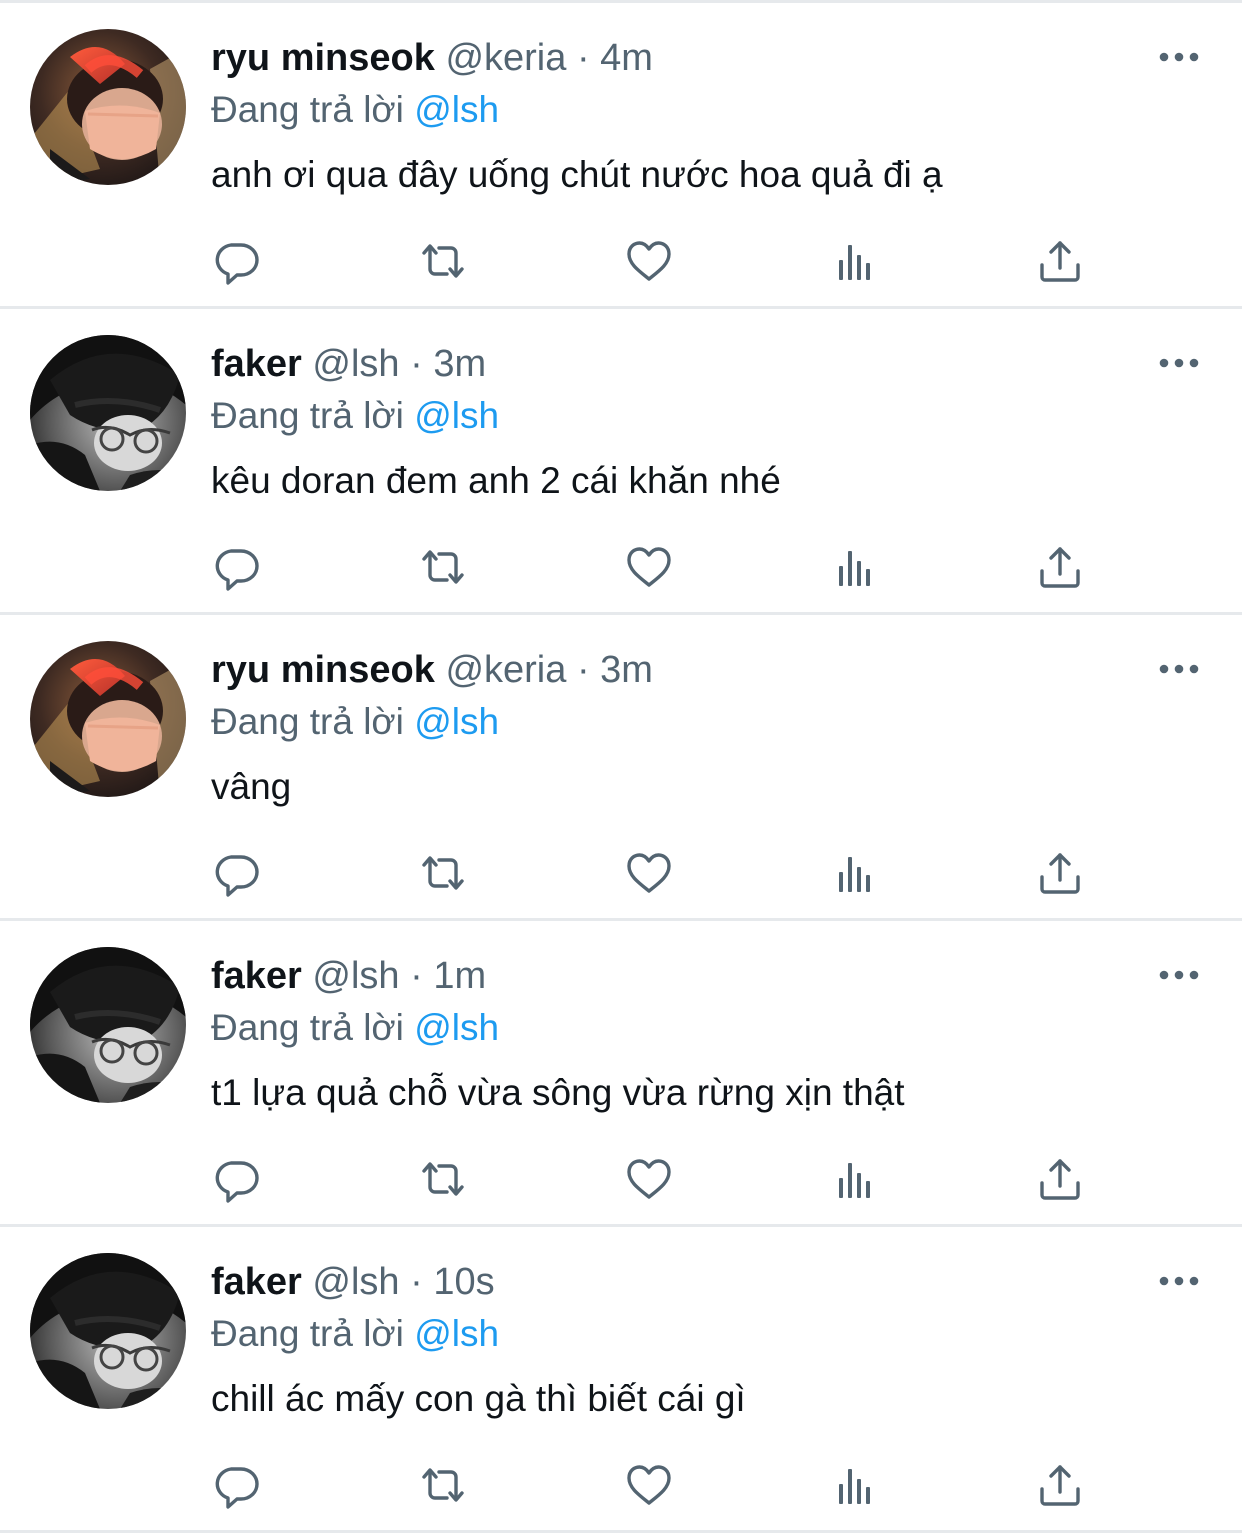  What do you see at coordinates (478, 1398) in the screenshot?
I see `tweet-text: chill ác mấy con gà thì biết cái gì` at bounding box center [478, 1398].